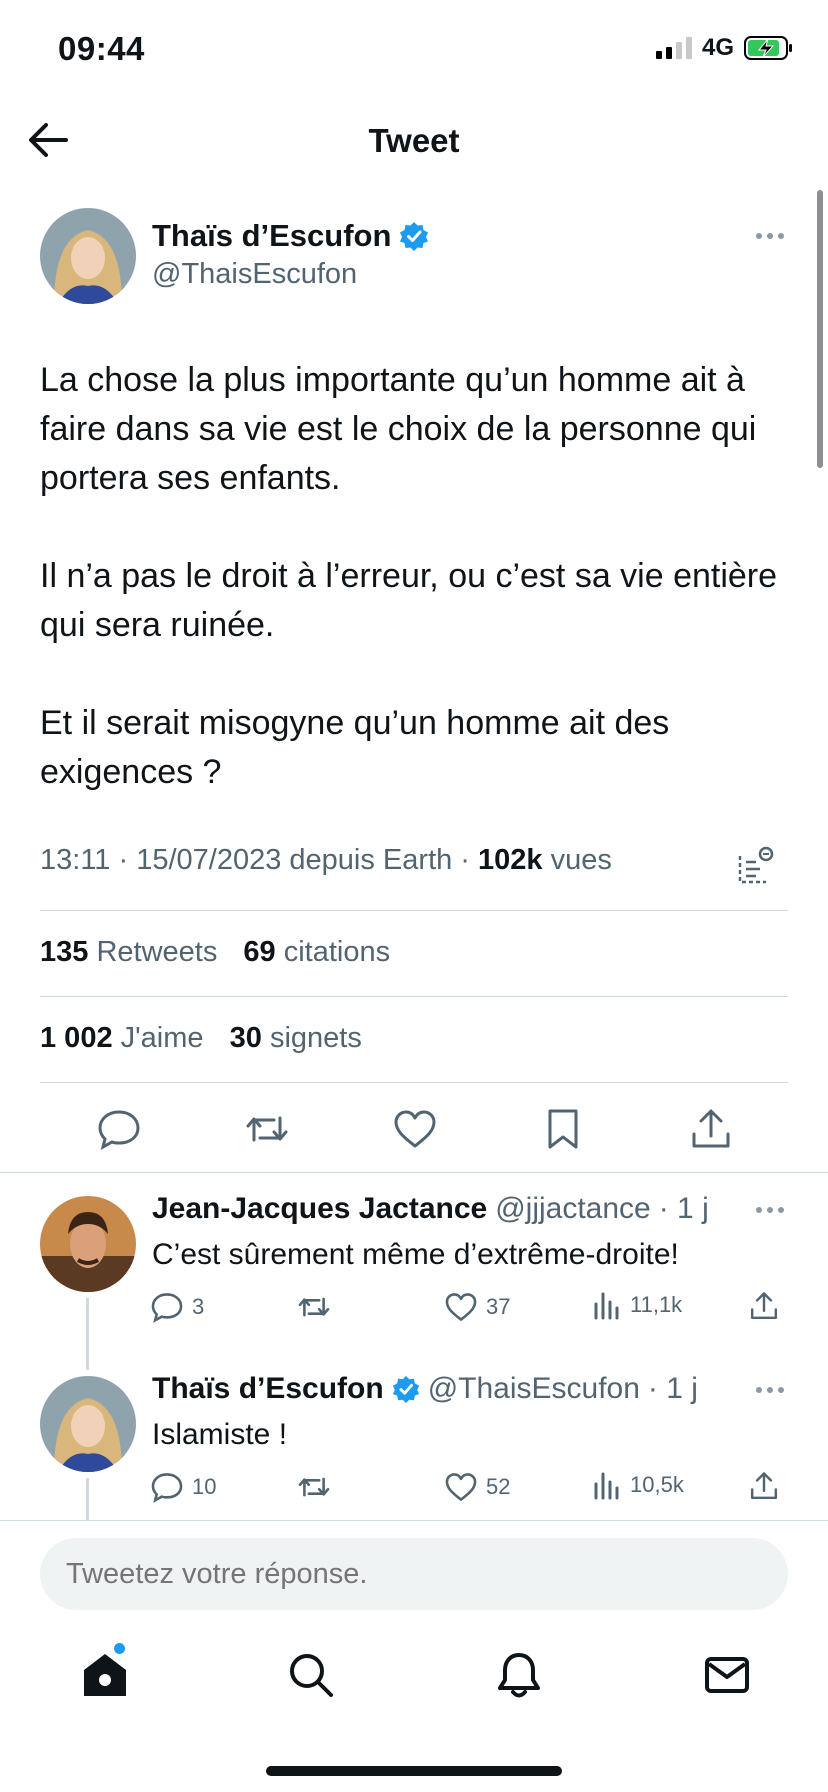  What do you see at coordinates (414, 1771) in the screenshot?
I see `home-indicator` at bounding box center [414, 1771].